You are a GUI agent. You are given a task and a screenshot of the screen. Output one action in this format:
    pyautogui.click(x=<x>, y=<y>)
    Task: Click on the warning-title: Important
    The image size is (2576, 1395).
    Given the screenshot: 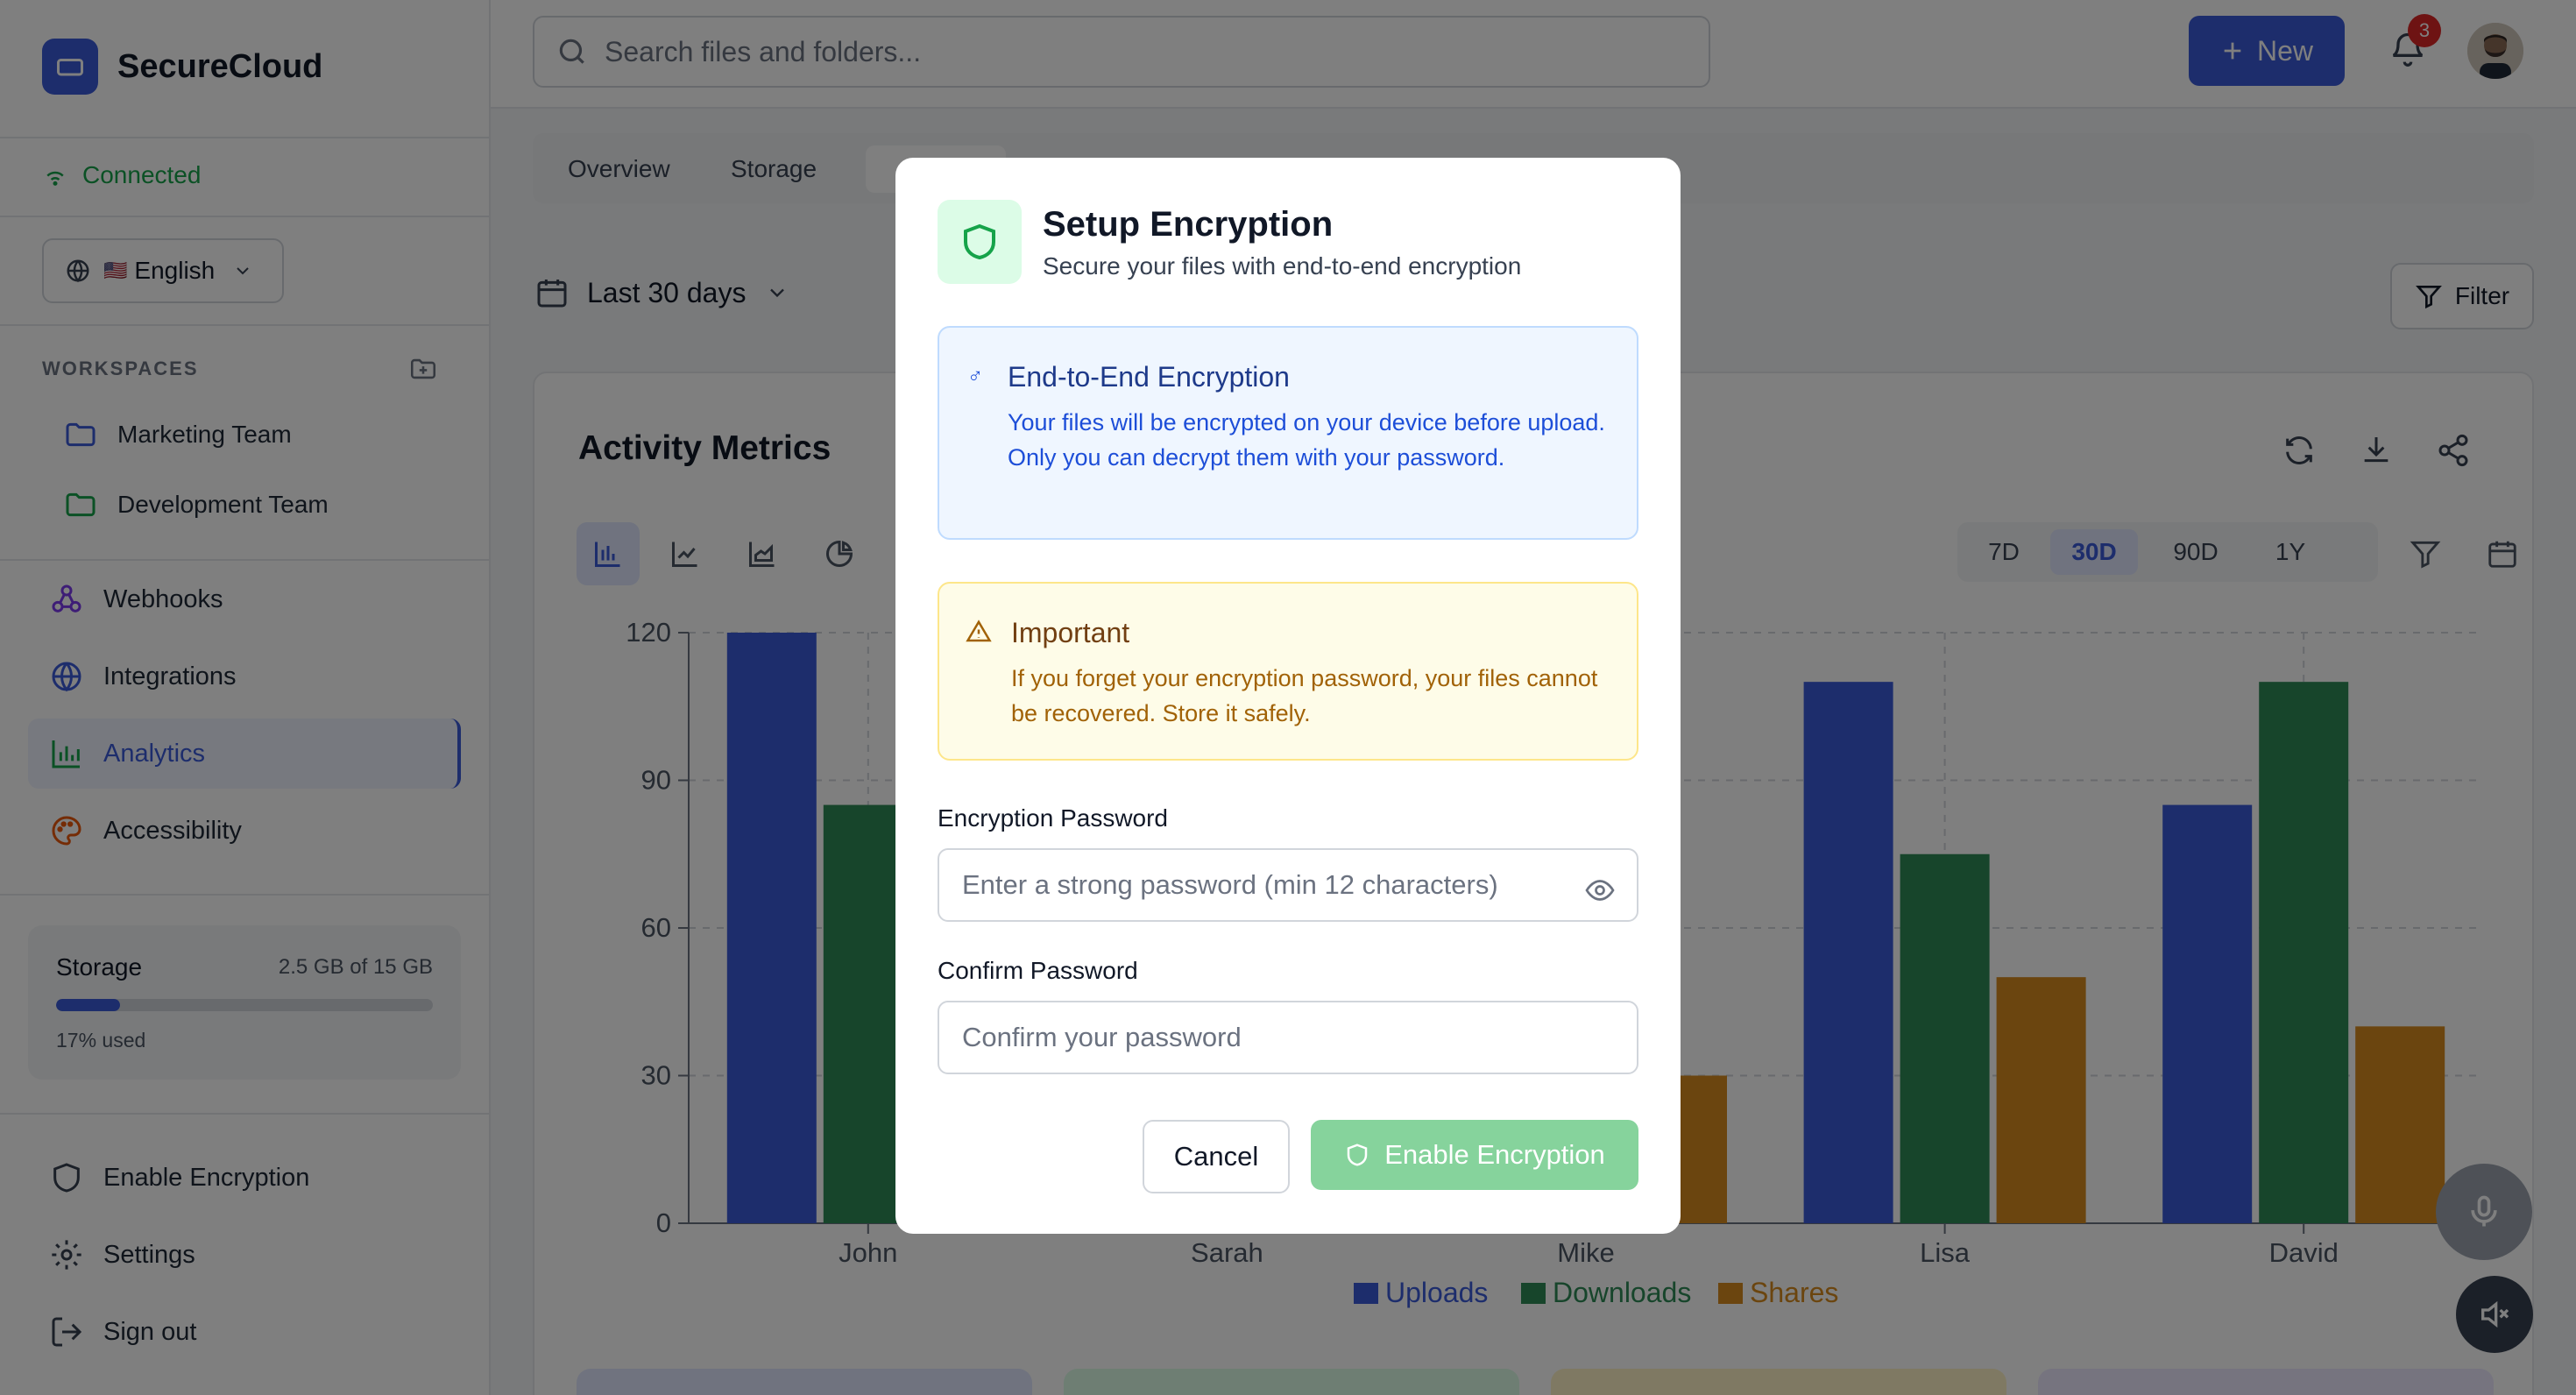 What is the action you would take?
    pyautogui.click(x=1070, y=632)
    